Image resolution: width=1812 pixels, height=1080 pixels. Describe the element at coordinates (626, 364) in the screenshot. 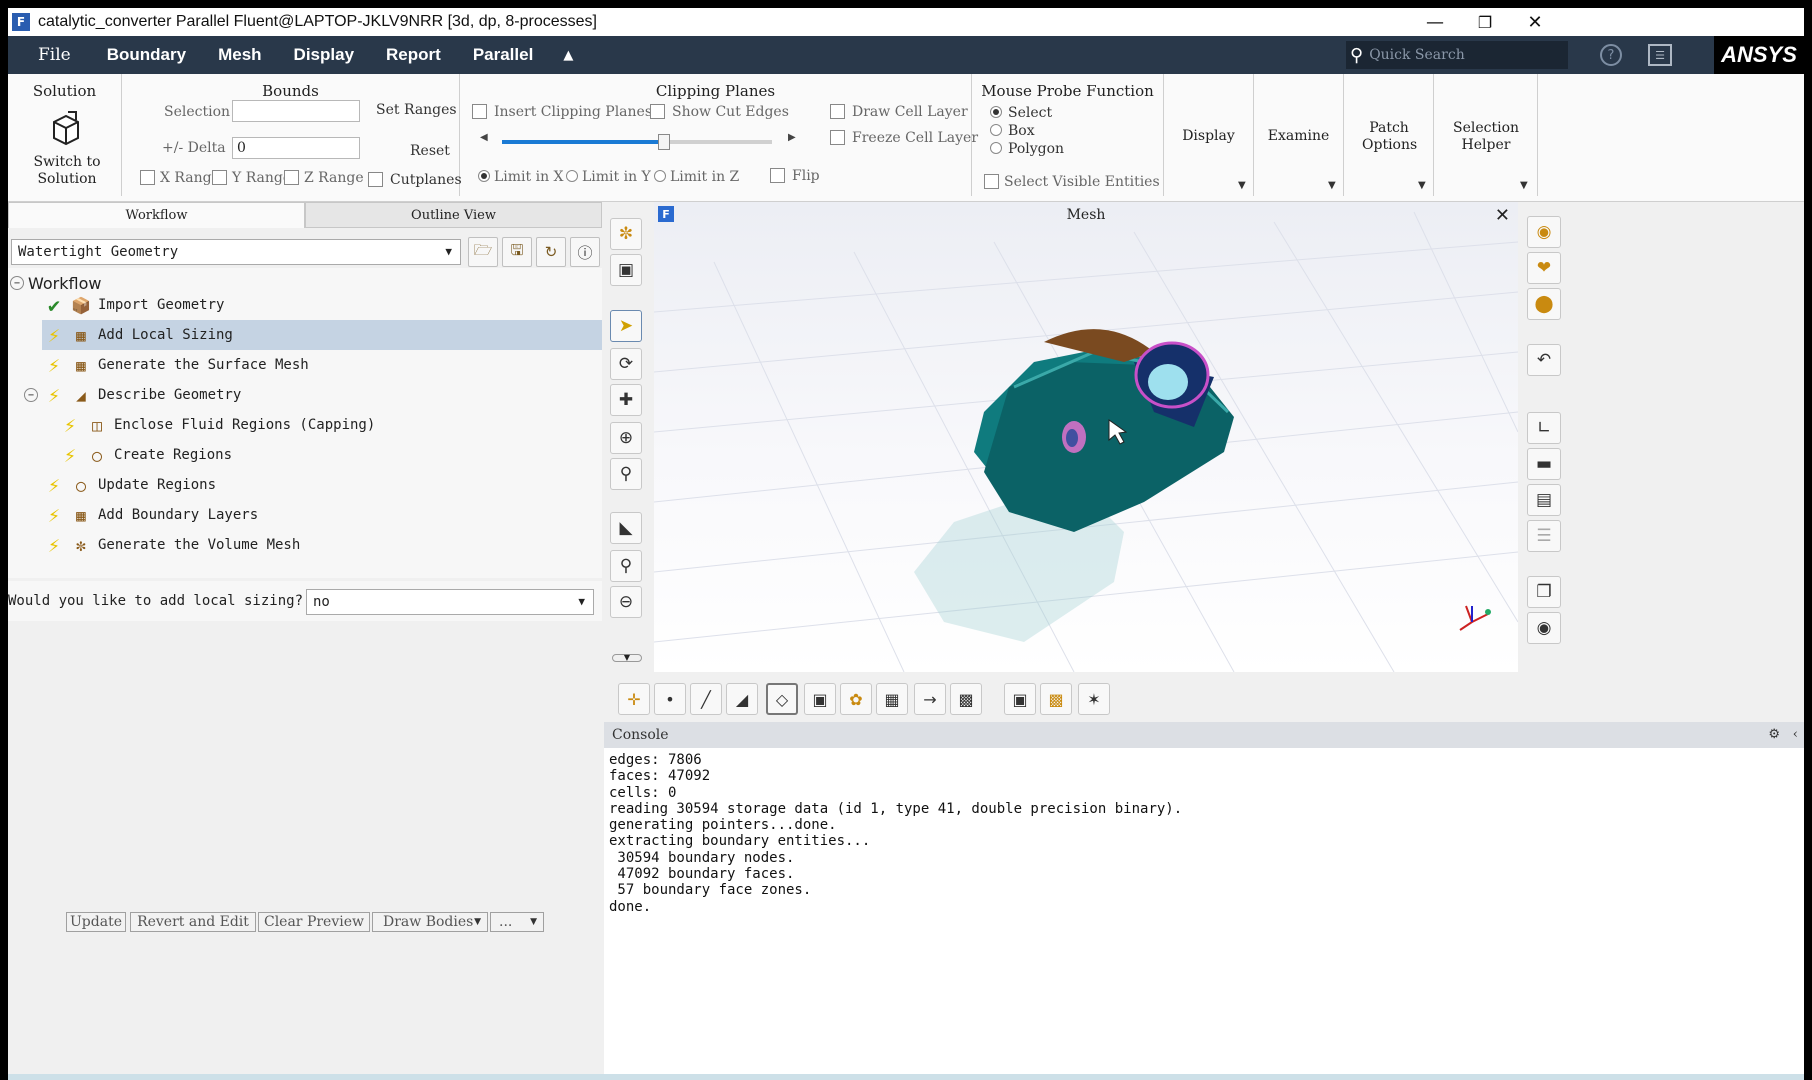

I see `rotate-icon: ⟳` at that location.